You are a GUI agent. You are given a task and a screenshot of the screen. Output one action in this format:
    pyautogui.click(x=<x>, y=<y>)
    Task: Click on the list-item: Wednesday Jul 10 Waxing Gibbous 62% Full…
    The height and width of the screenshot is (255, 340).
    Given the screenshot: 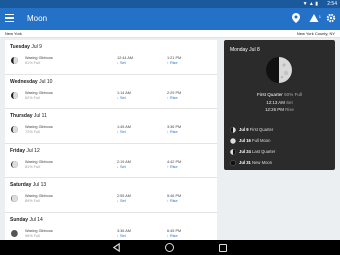 What is the action you would take?
    pyautogui.click(x=111, y=92)
    